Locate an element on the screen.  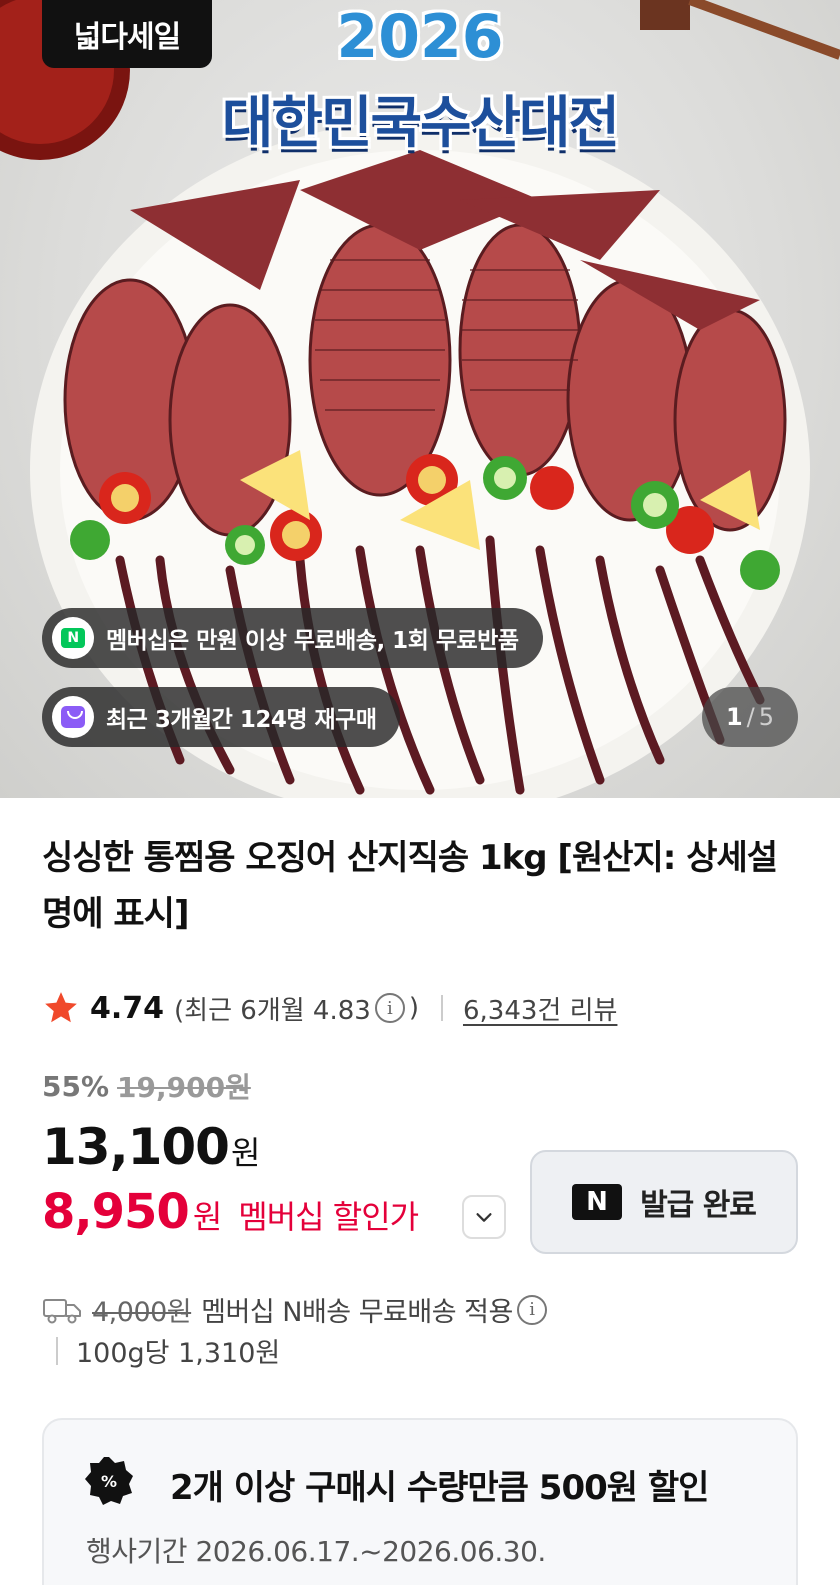
chevron-down-icon is located at coordinates (484, 1217).